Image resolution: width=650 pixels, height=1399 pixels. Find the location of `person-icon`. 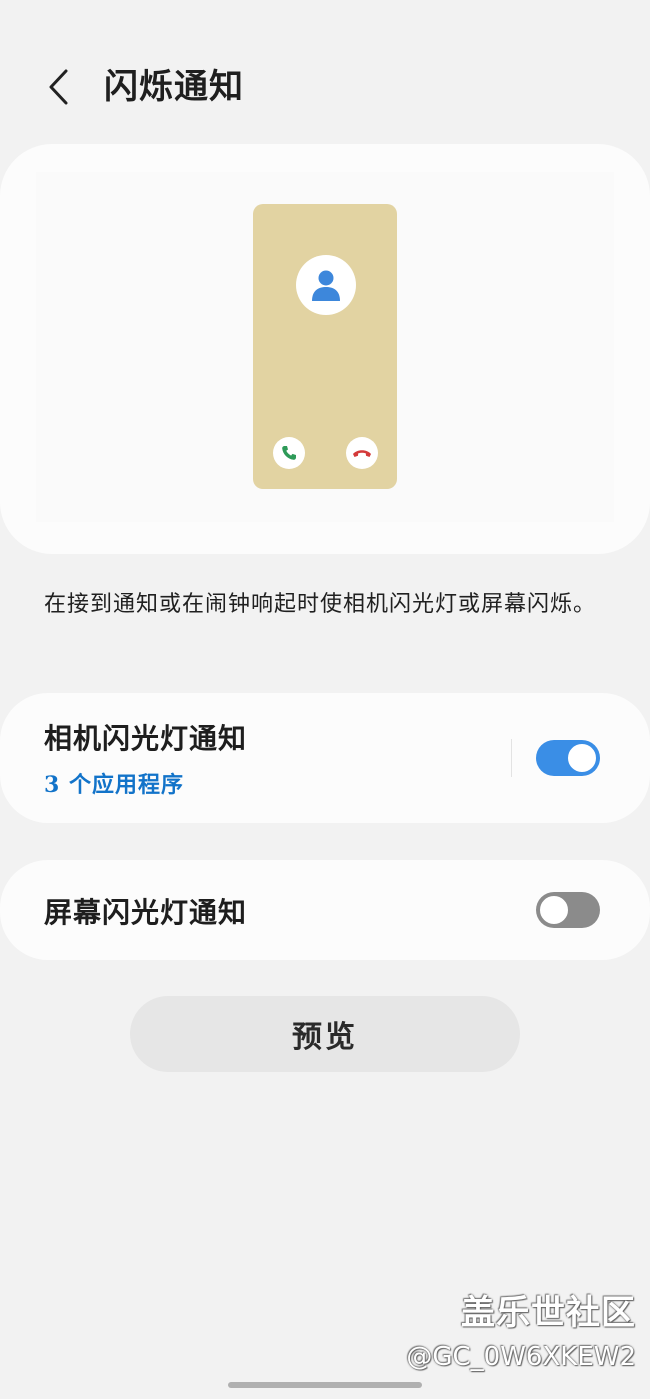

person-icon is located at coordinates (326, 285).